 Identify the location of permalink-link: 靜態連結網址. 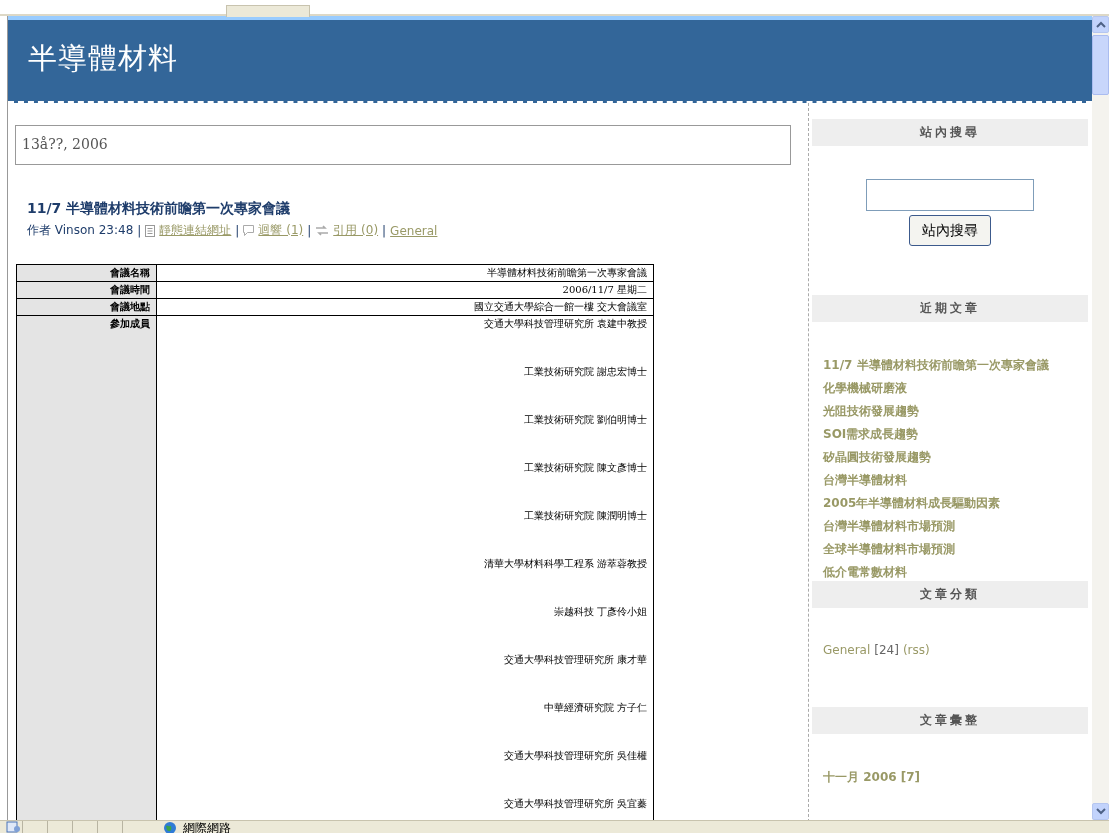
(195, 230).